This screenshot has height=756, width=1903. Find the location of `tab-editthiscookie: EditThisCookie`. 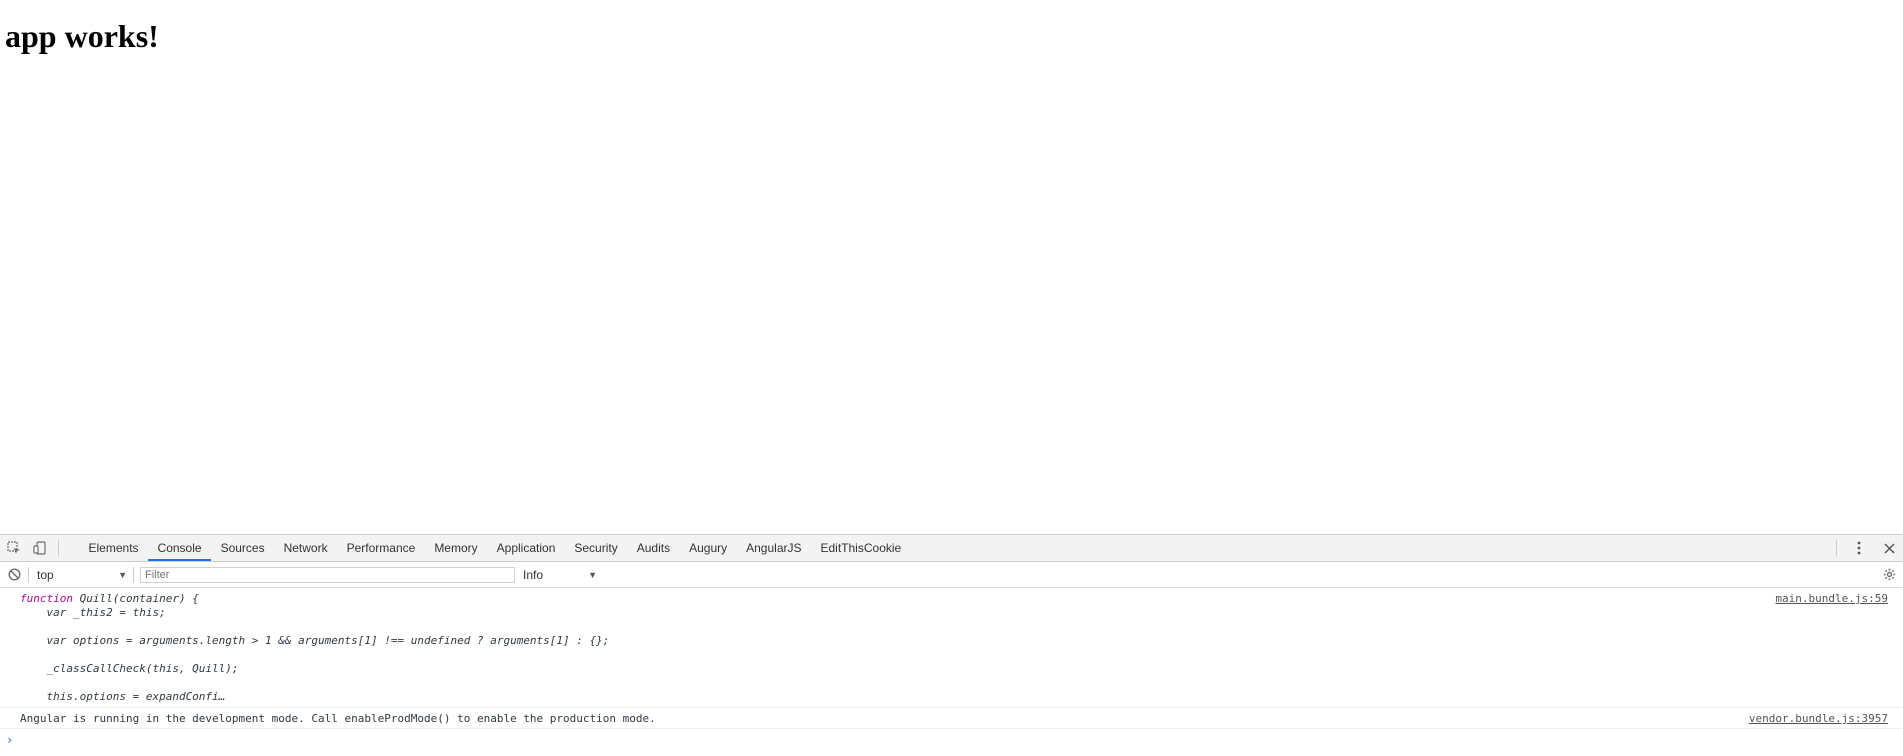

tab-editthiscookie: EditThisCookie is located at coordinates (861, 548).